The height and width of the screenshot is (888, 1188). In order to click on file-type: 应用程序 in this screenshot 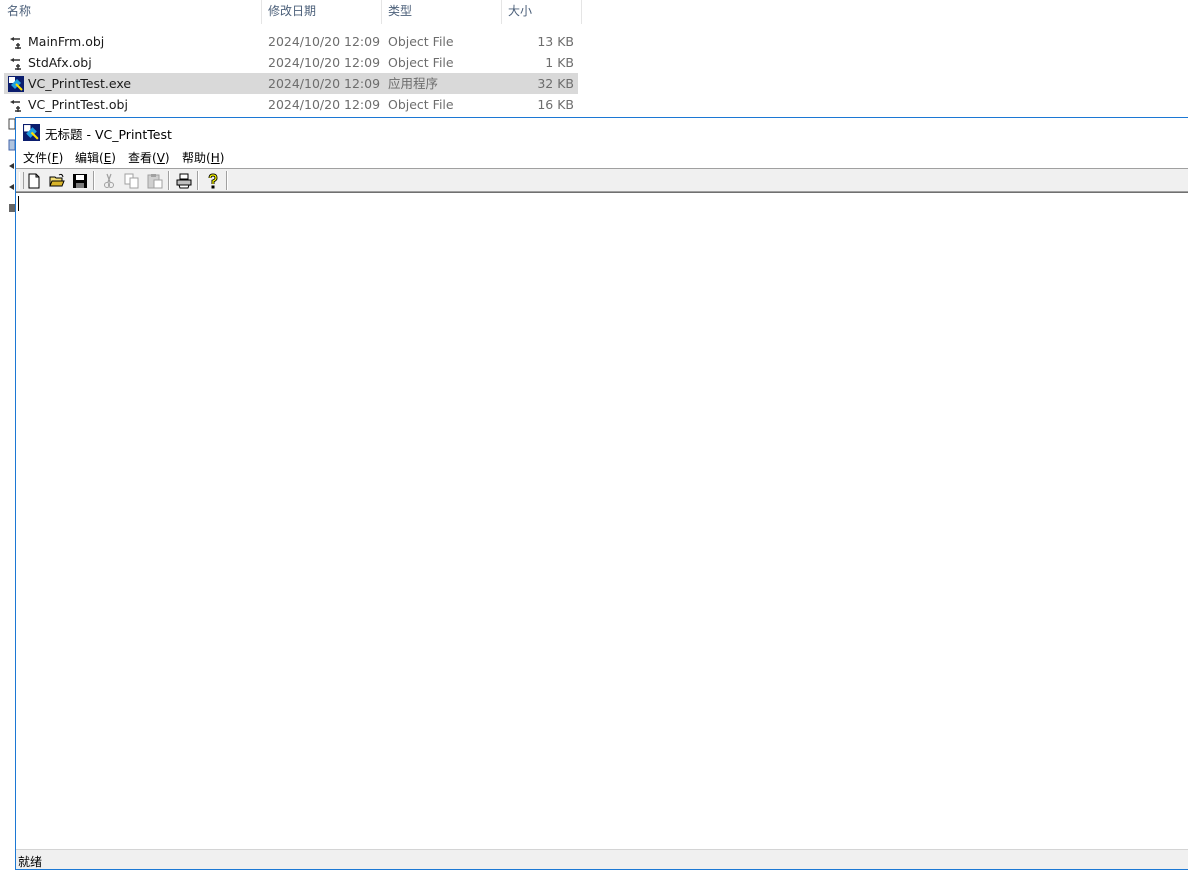, I will do `click(413, 83)`.